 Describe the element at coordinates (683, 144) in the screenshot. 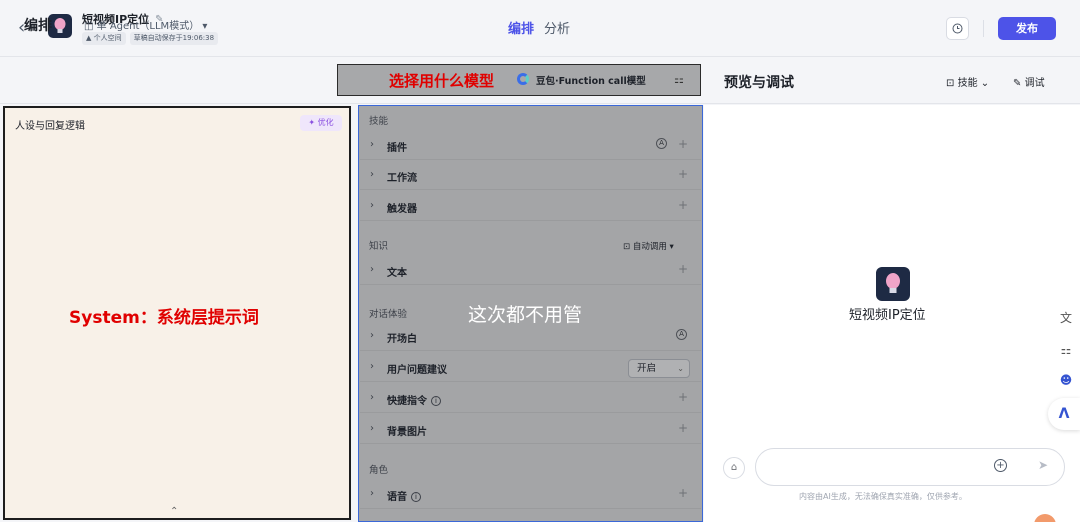

I see `add-plugin-icon: +` at that location.